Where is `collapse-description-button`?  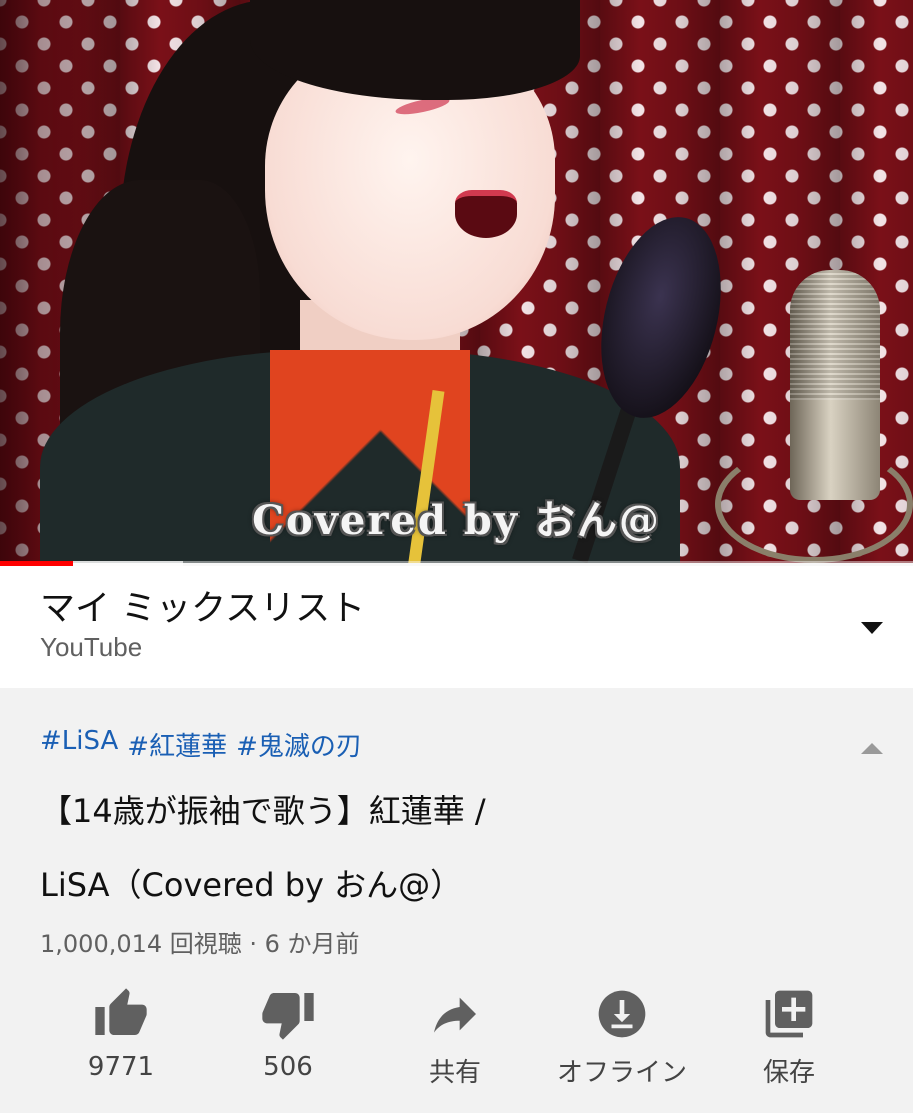 collapse-description-button is located at coordinates (872, 748).